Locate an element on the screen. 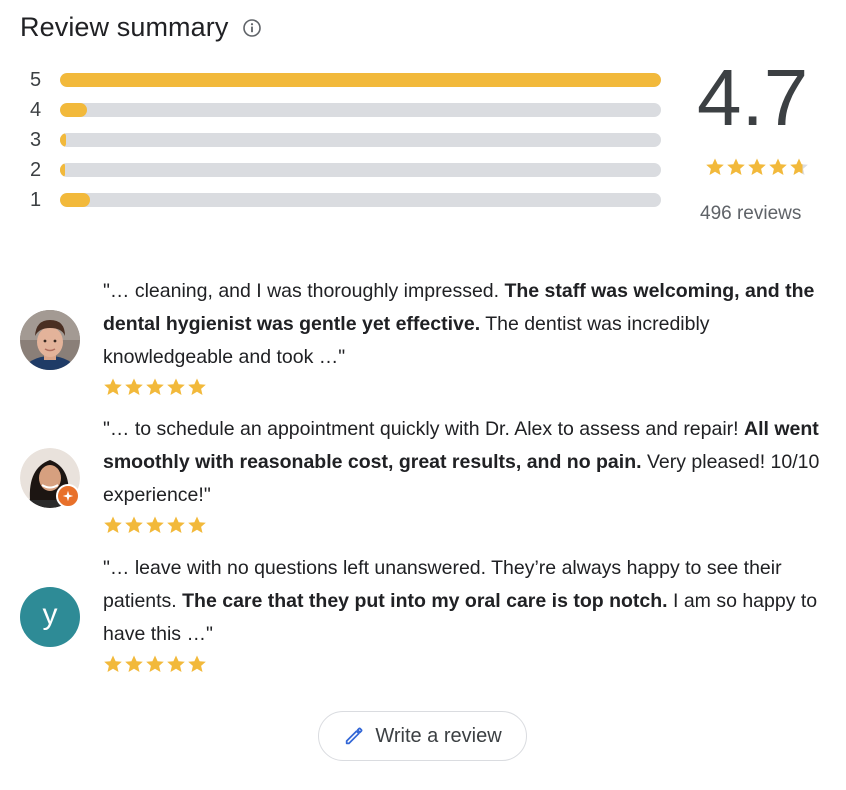 Image resolution: width=846 pixels, height=790 pixels. rating-bar-row: 2 is located at coordinates (346, 172).